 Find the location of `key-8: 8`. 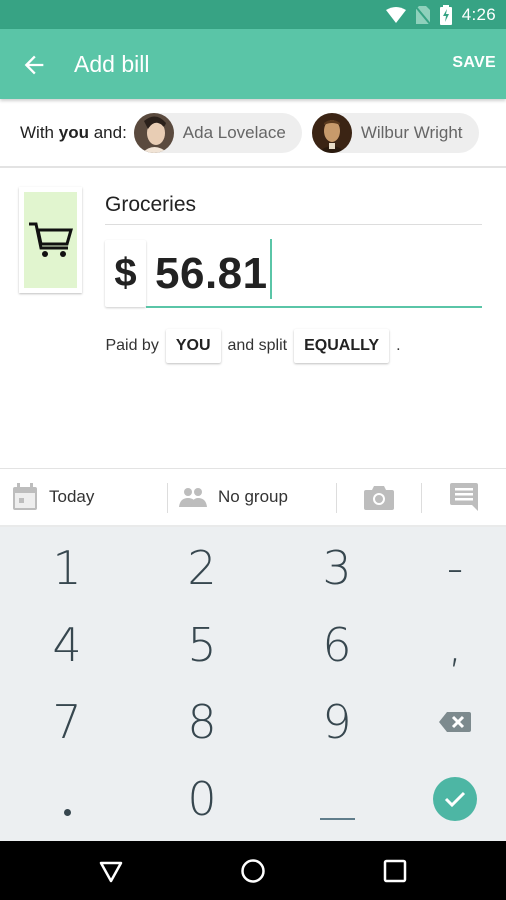

key-8: 8 is located at coordinates (202, 721).